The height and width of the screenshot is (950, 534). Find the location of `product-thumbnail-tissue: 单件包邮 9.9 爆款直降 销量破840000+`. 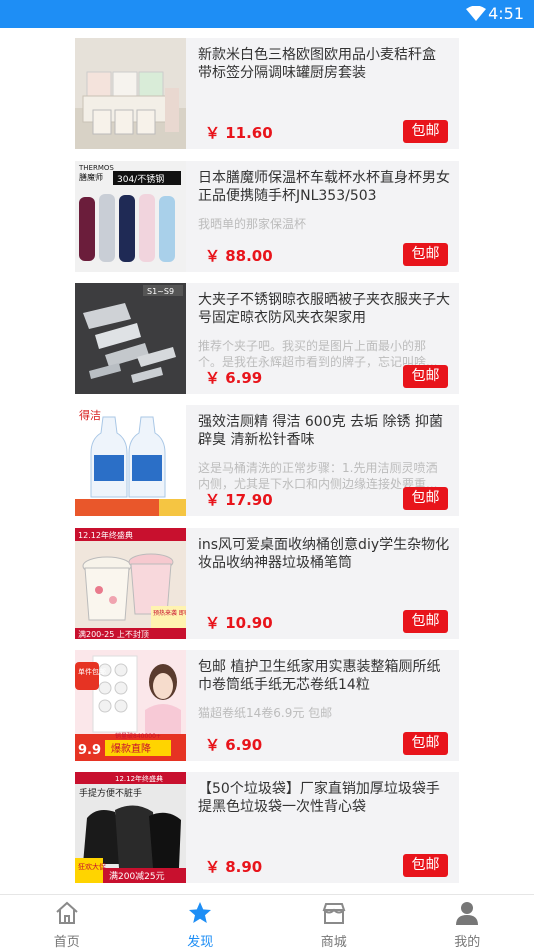

product-thumbnail-tissue: 单件包邮 9.9 爆款直降 销量破840000+ is located at coordinates (130, 705).